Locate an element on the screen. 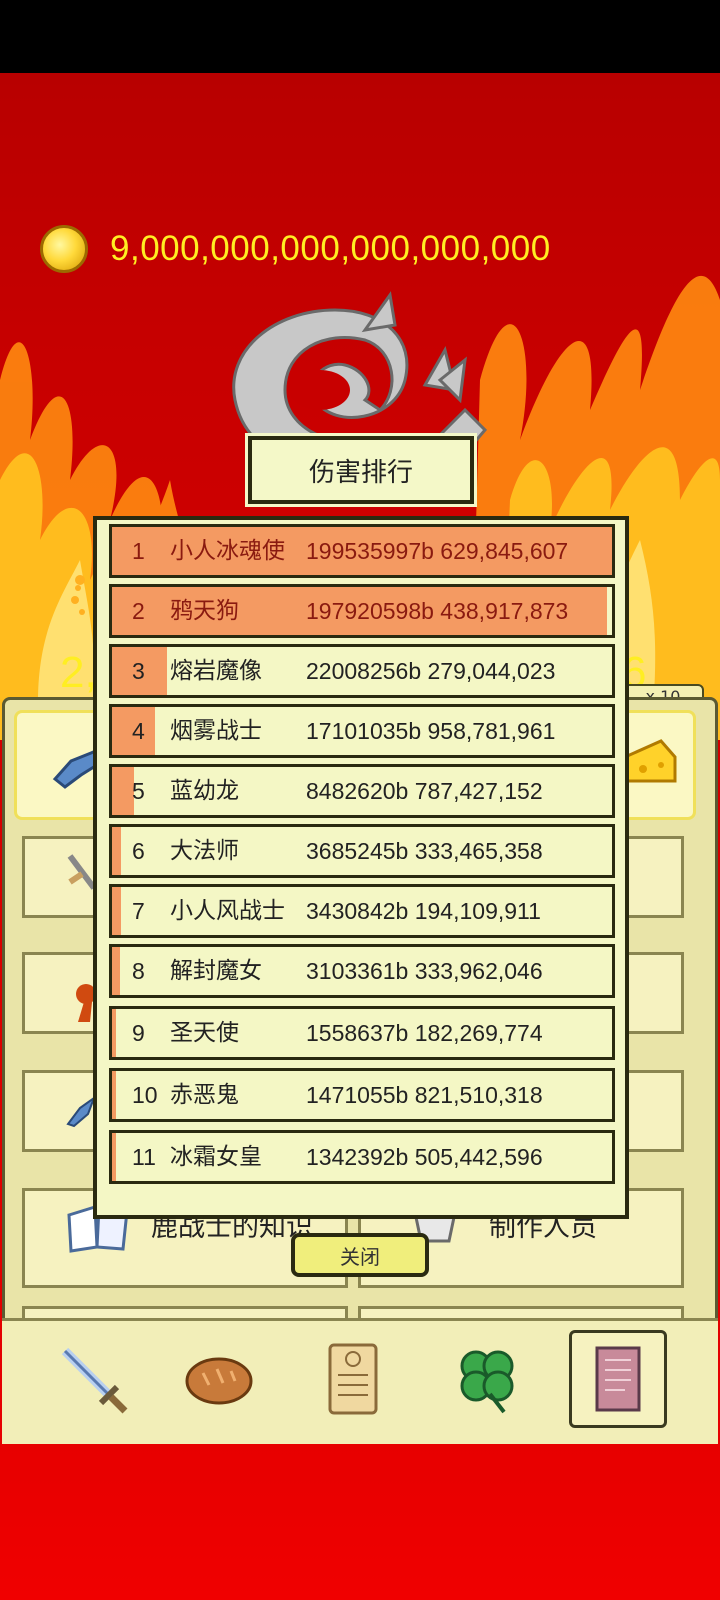  rank-number: 4 is located at coordinates (138, 731).